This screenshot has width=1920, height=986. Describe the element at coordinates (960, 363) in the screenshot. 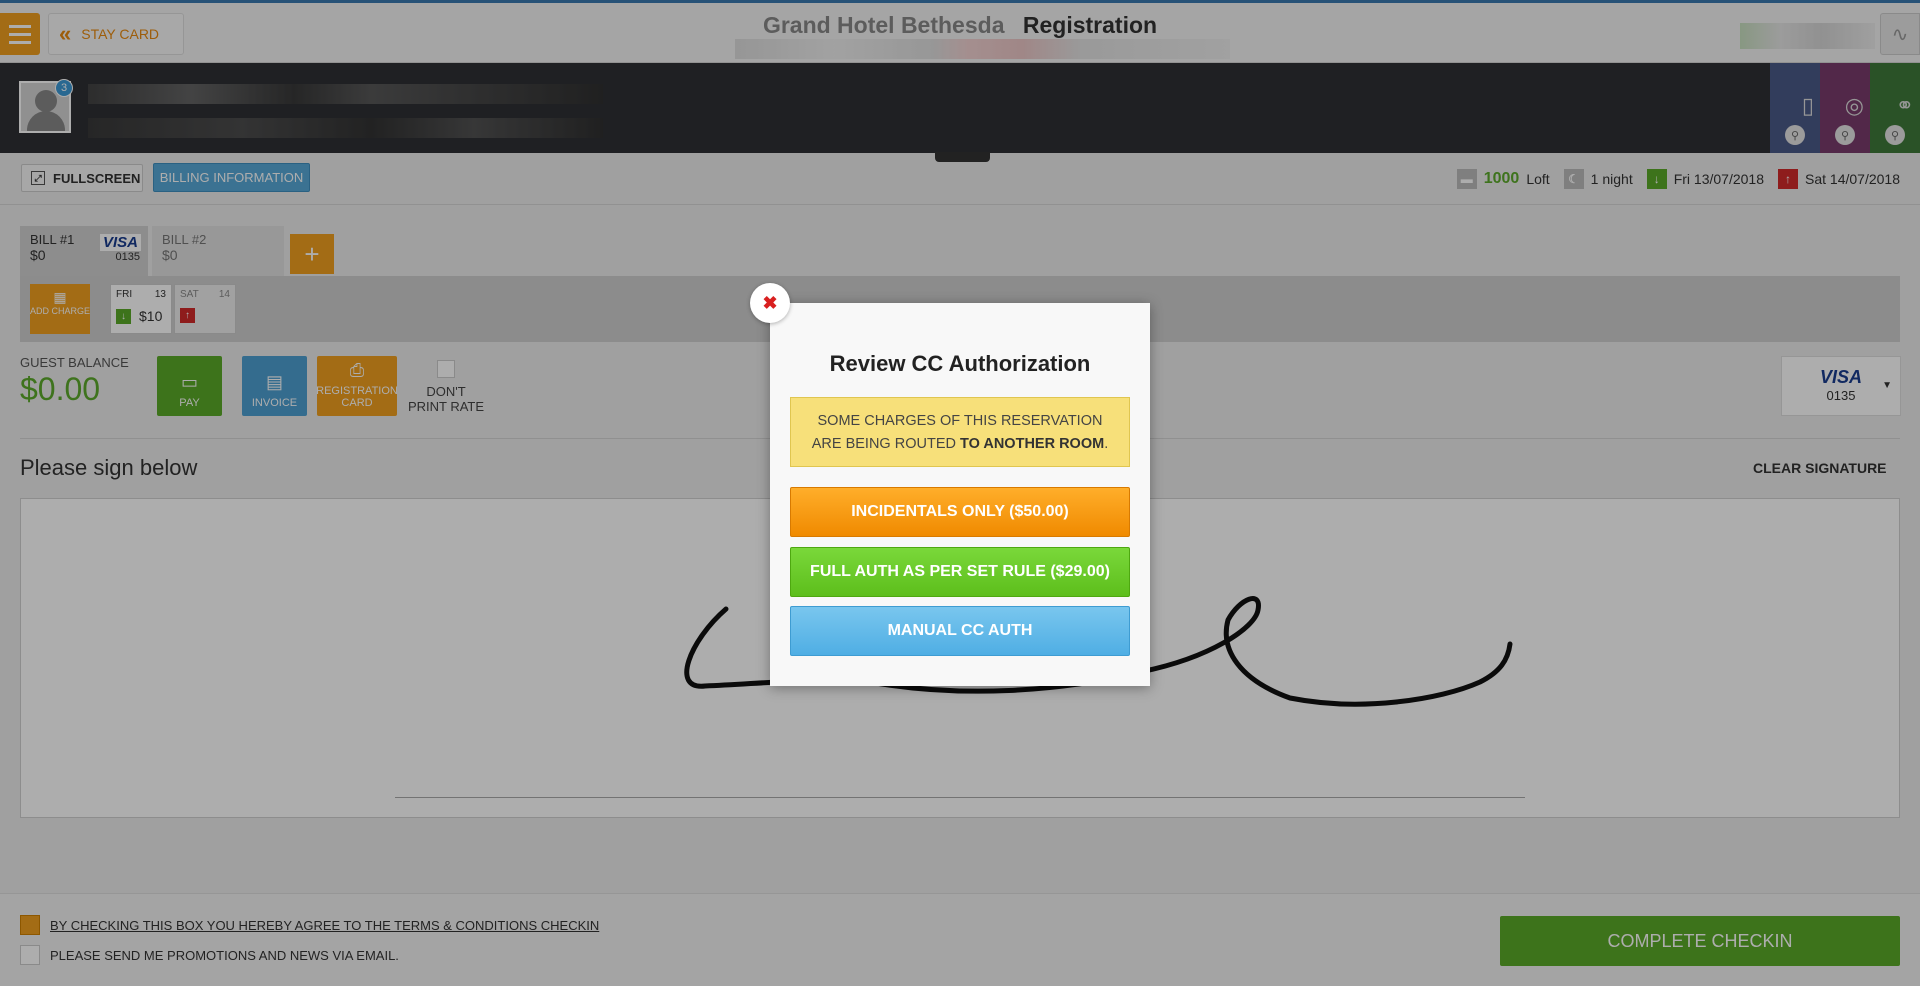

I see `modal-title: Review CC Authorization` at that location.